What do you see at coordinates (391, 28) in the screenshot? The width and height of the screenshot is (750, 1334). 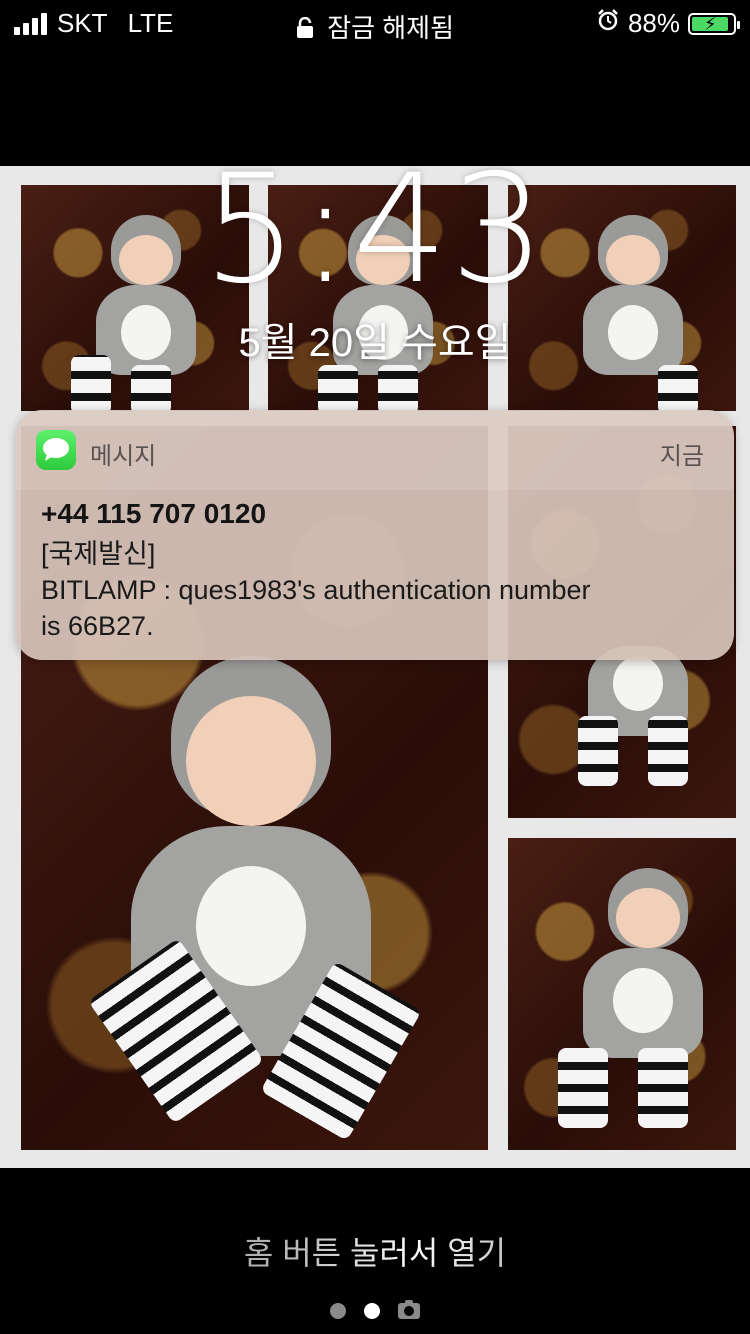 I see `lock-status-label: 잠금 해제됨` at bounding box center [391, 28].